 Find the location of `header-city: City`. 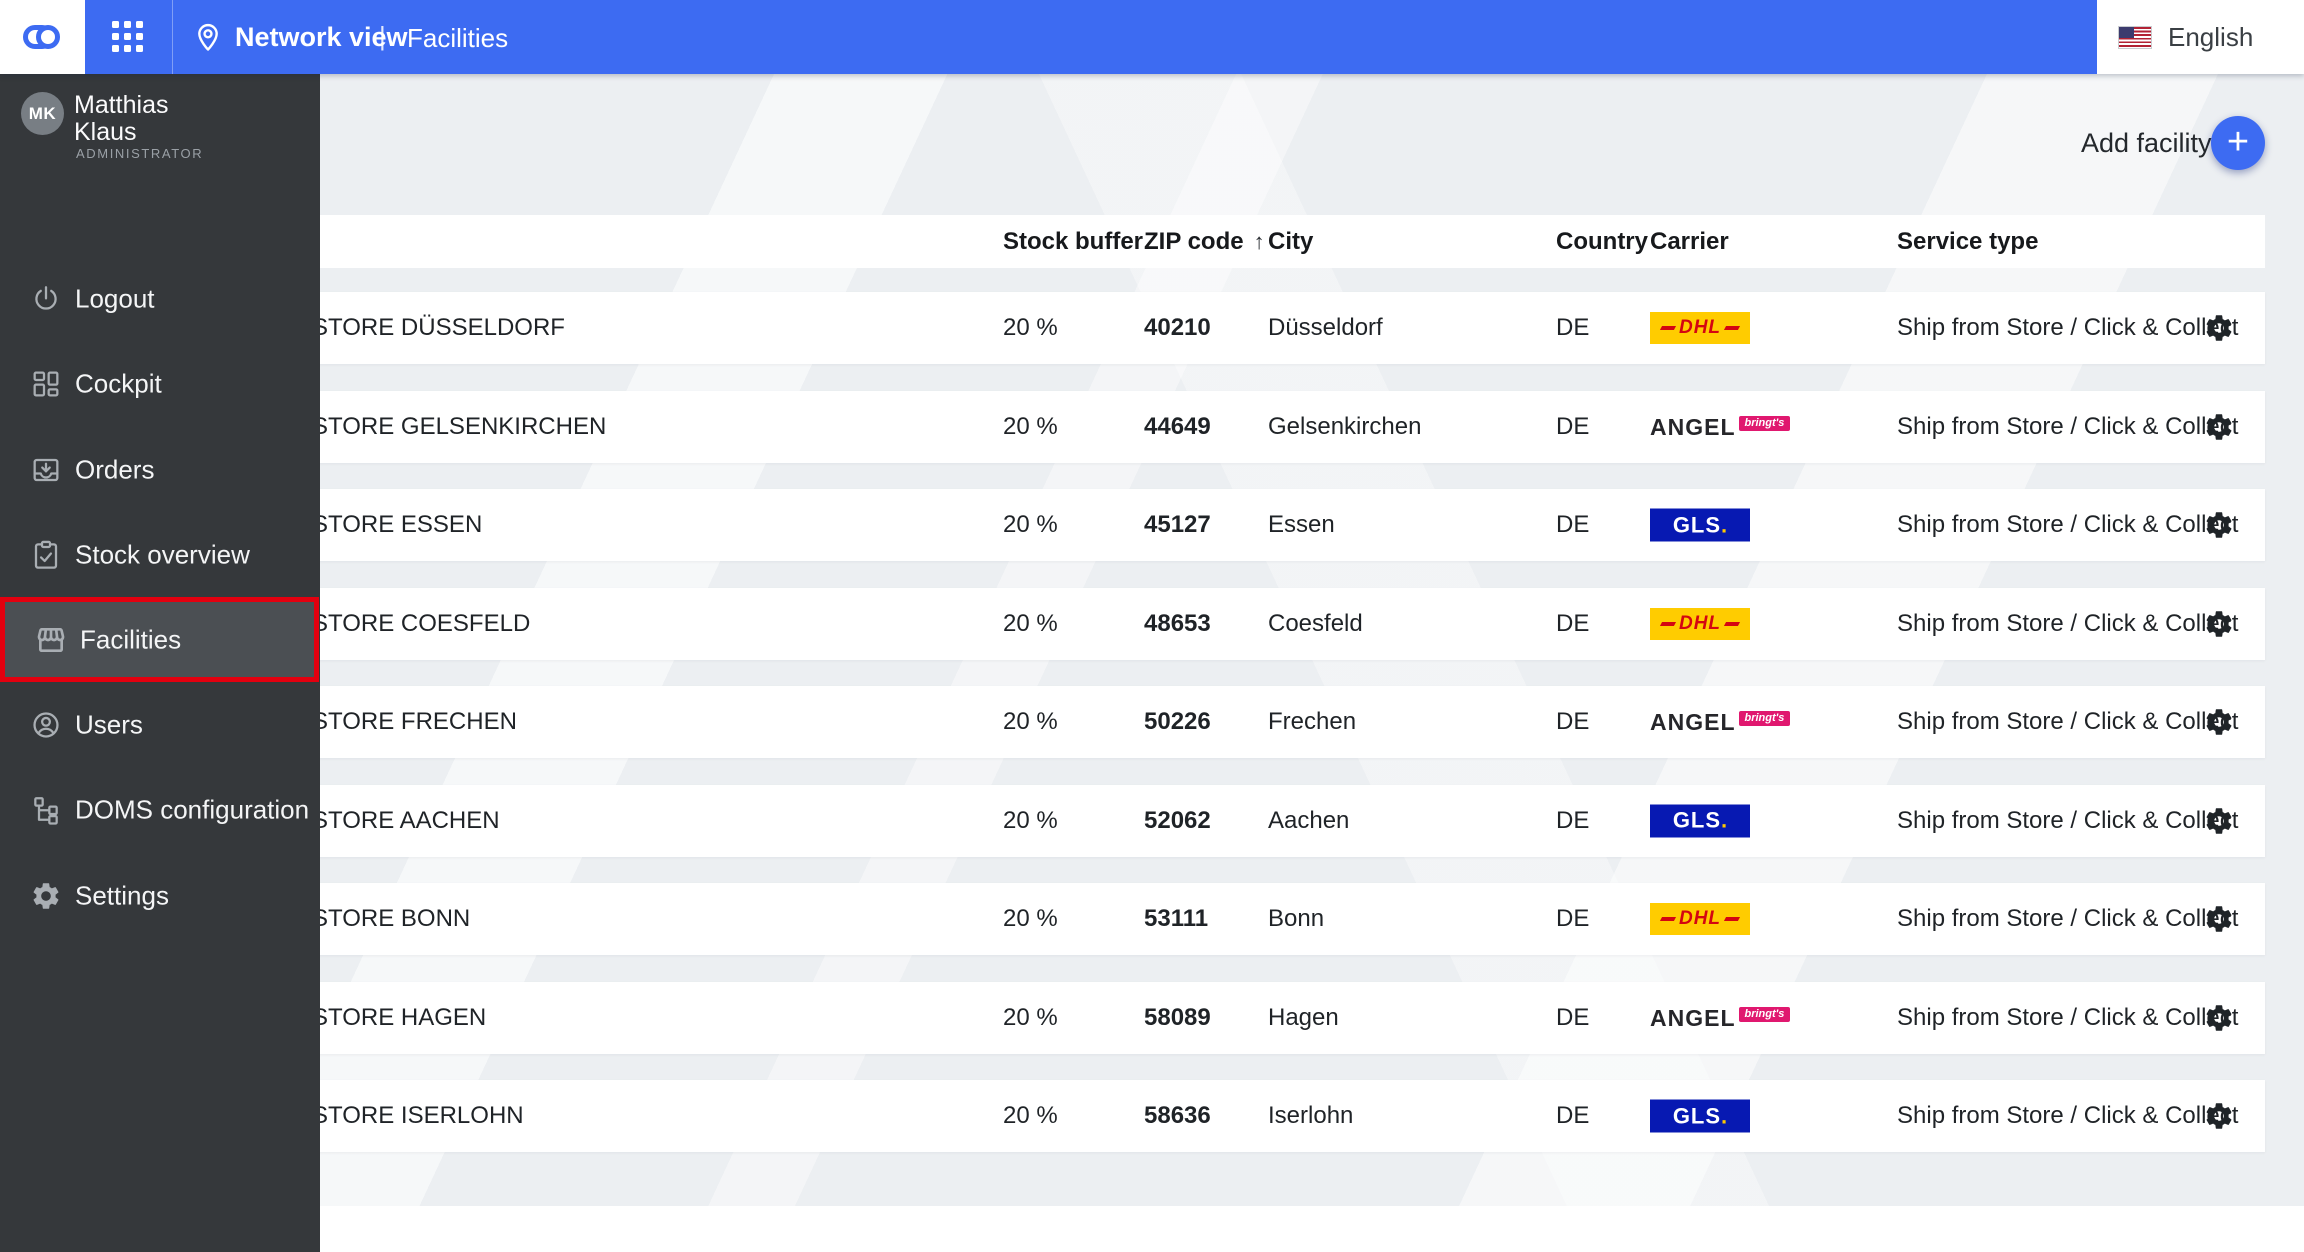

header-city: City is located at coordinates (1290, 242).